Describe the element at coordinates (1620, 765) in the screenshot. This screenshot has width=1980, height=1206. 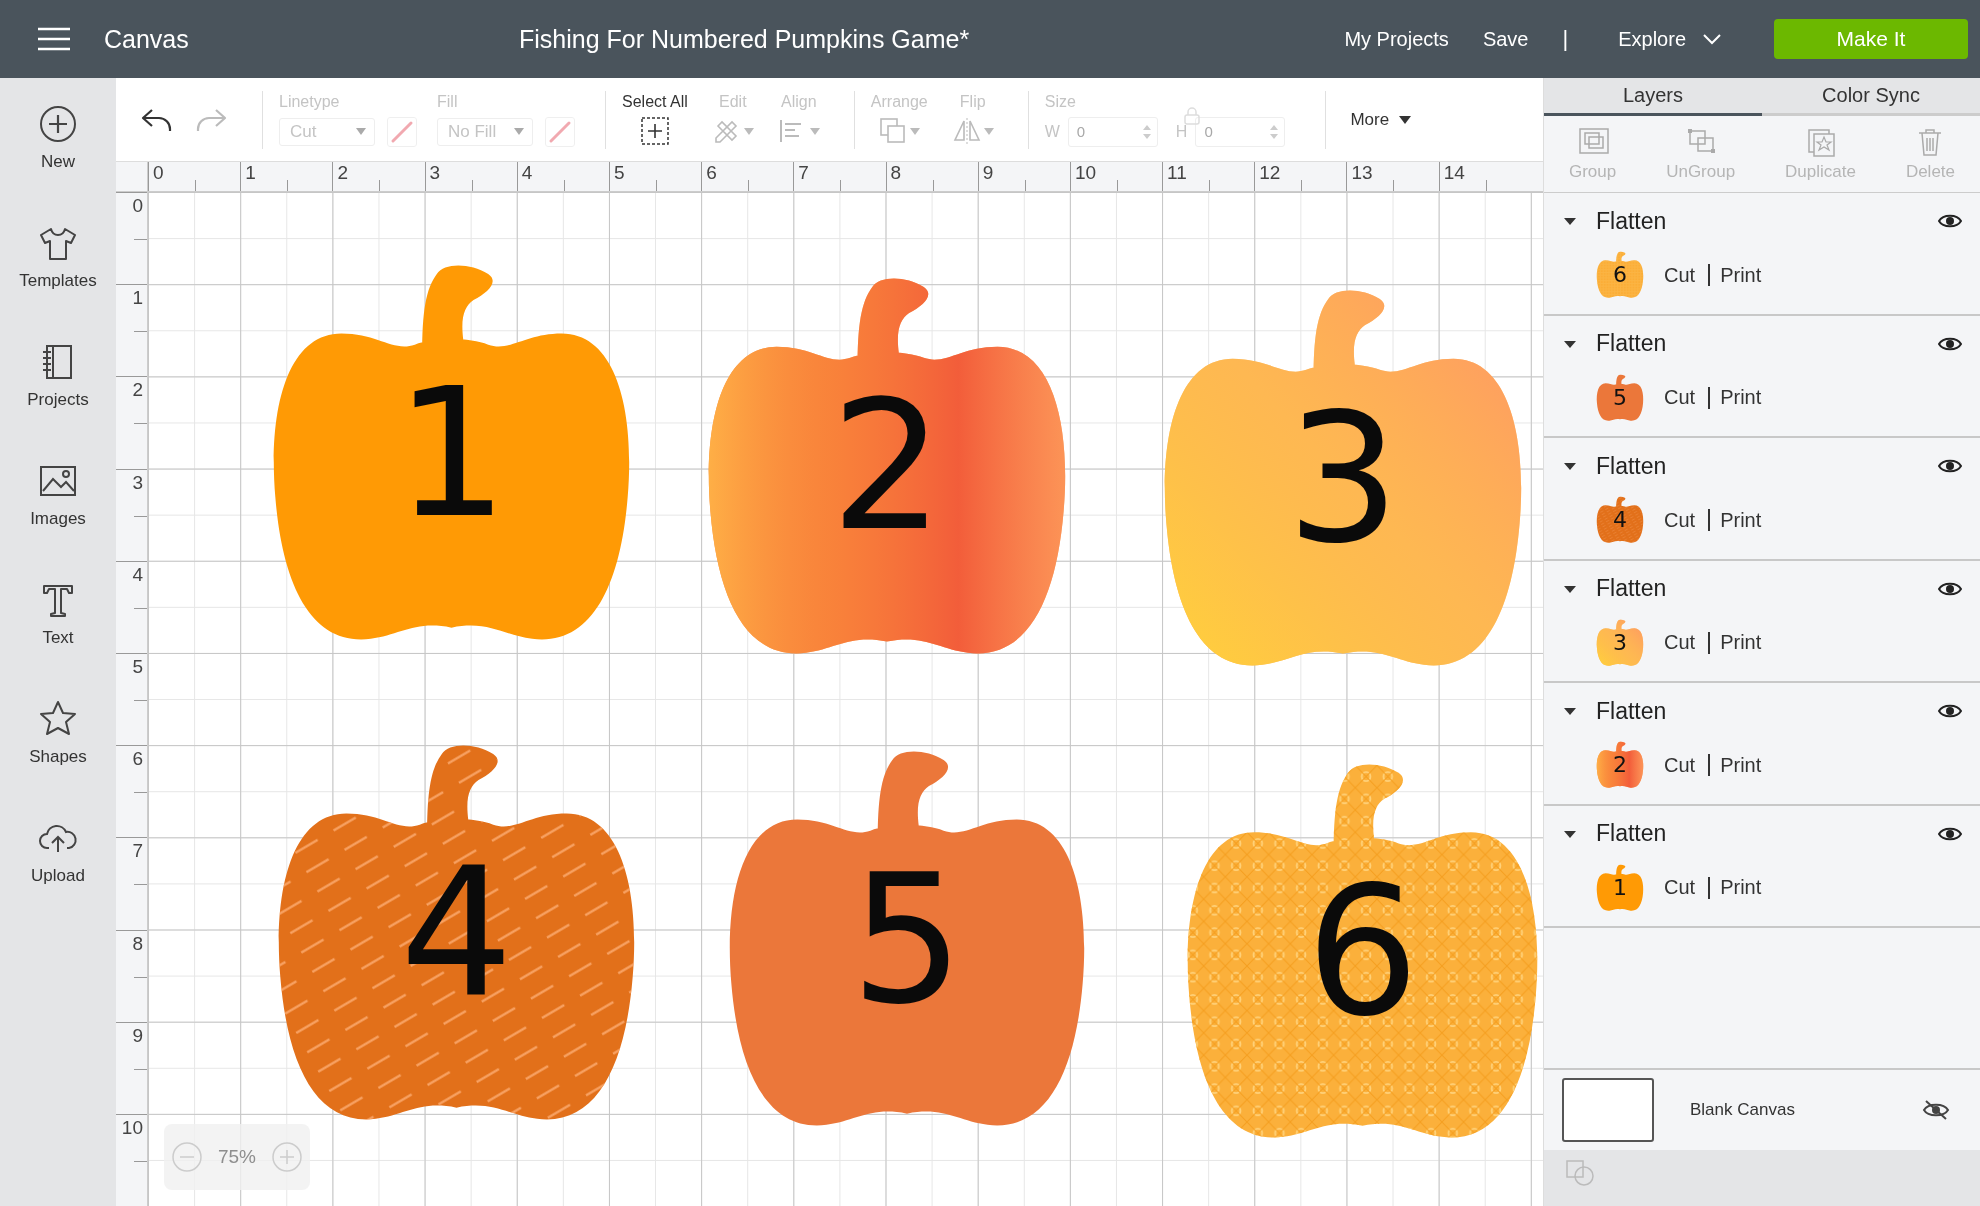
I see `thumbnail-number: 2` at that location.